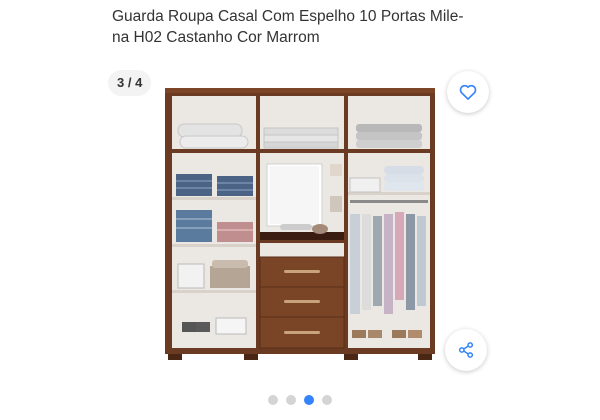  I want to click on share-button, so click(466, 350).